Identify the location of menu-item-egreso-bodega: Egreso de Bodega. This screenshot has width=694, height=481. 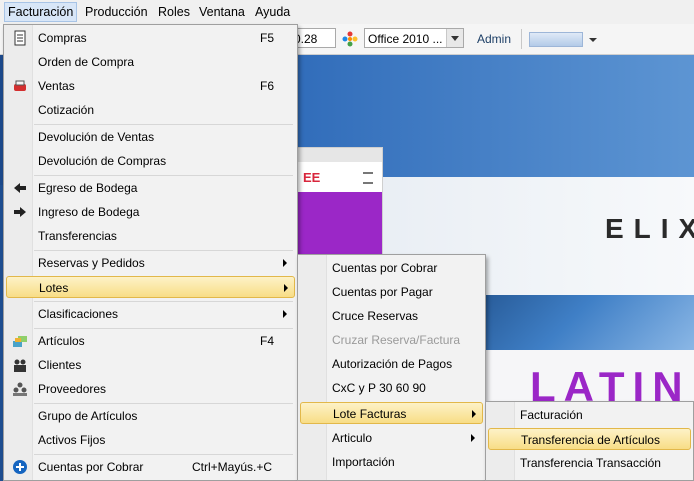
(150, 188).